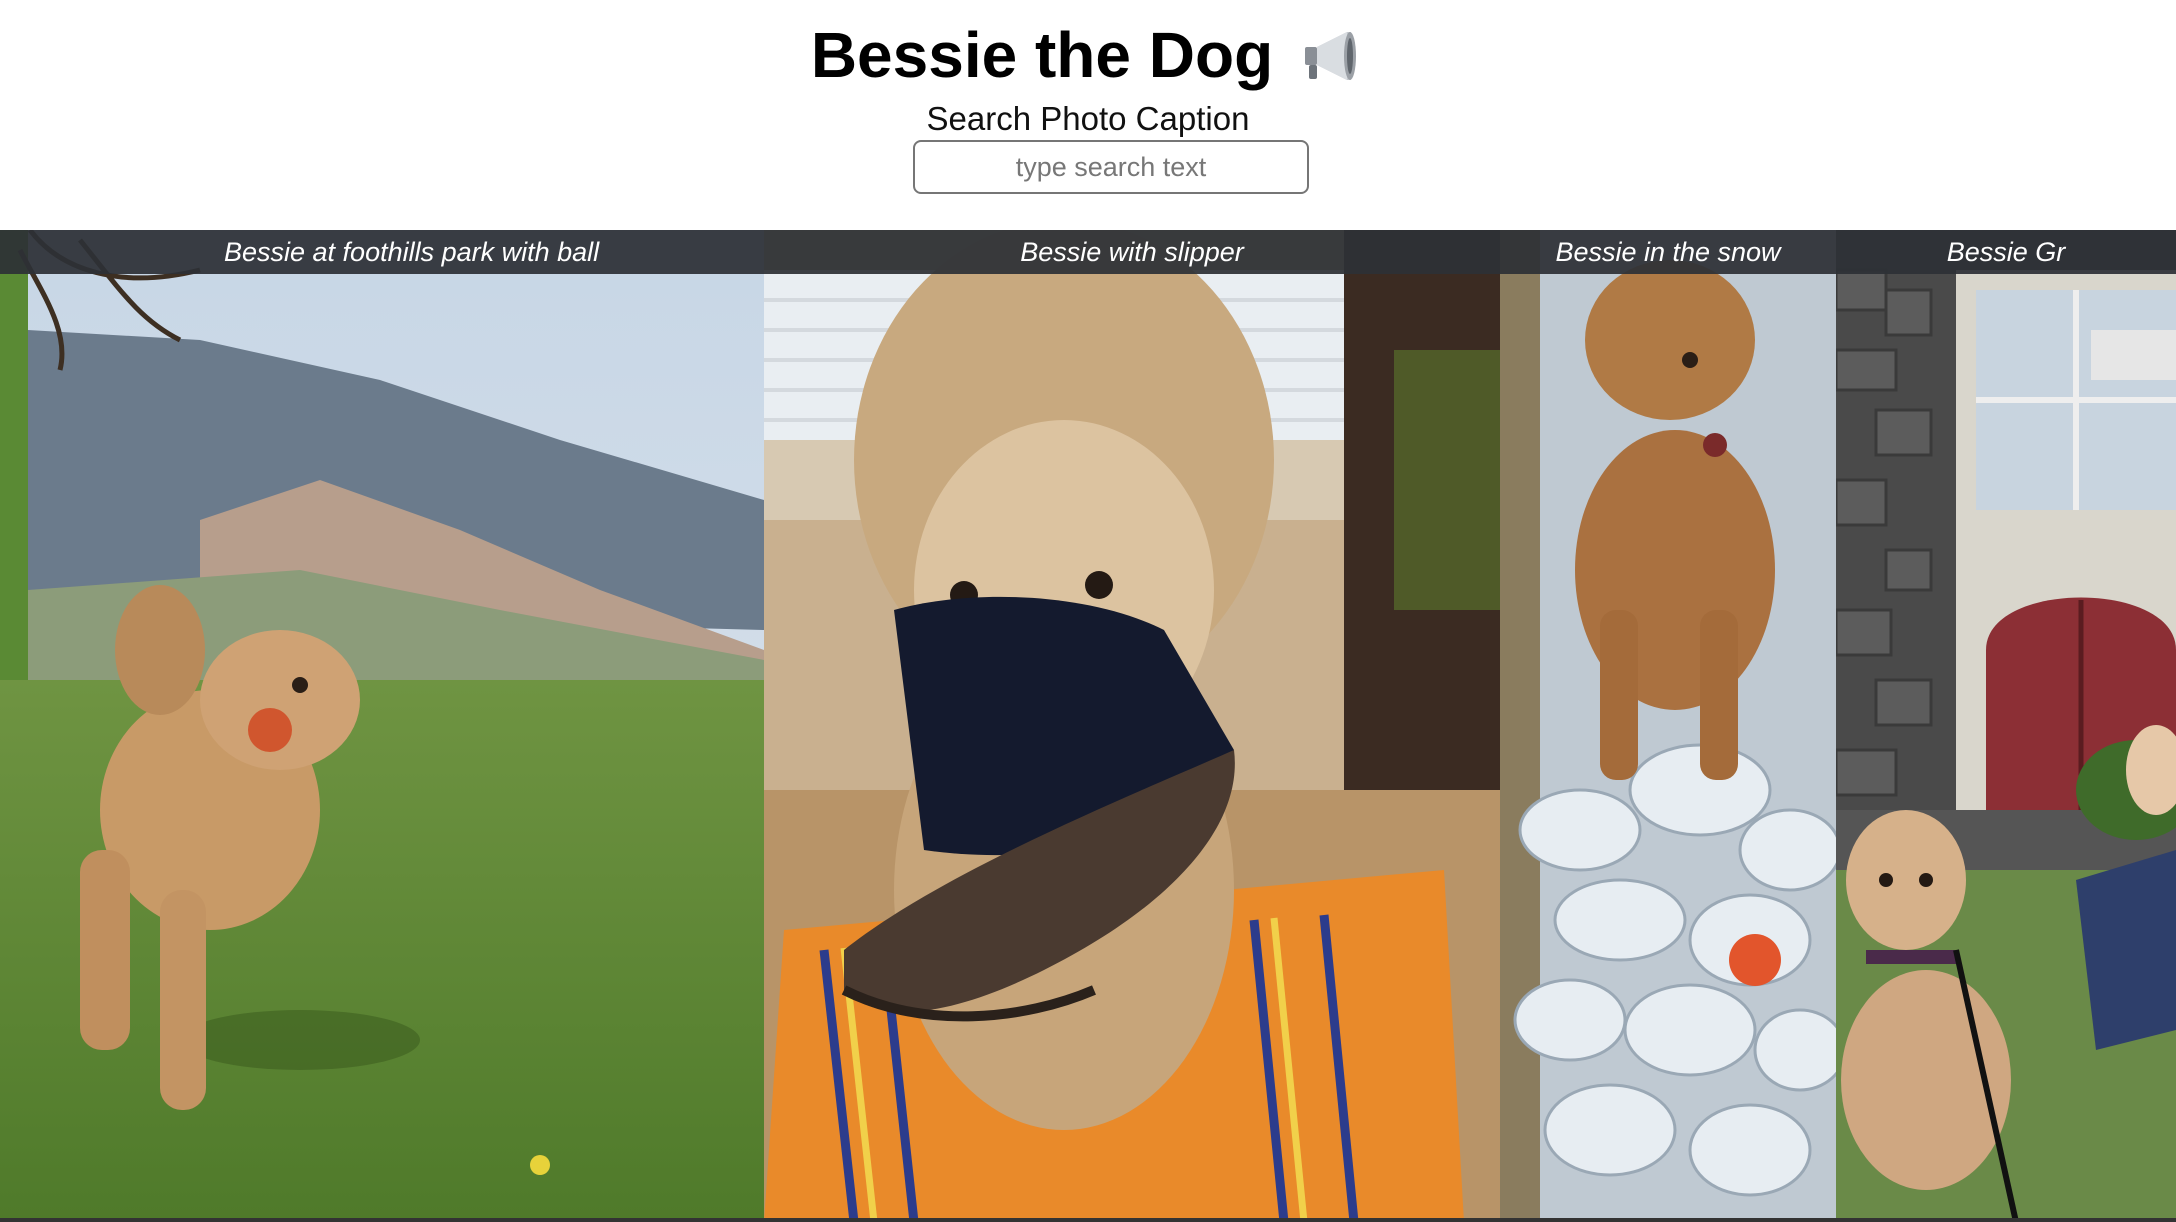 This screenshot has height=1222, width=2176. I want to click on photo-snow-image, so click(1668, 726).